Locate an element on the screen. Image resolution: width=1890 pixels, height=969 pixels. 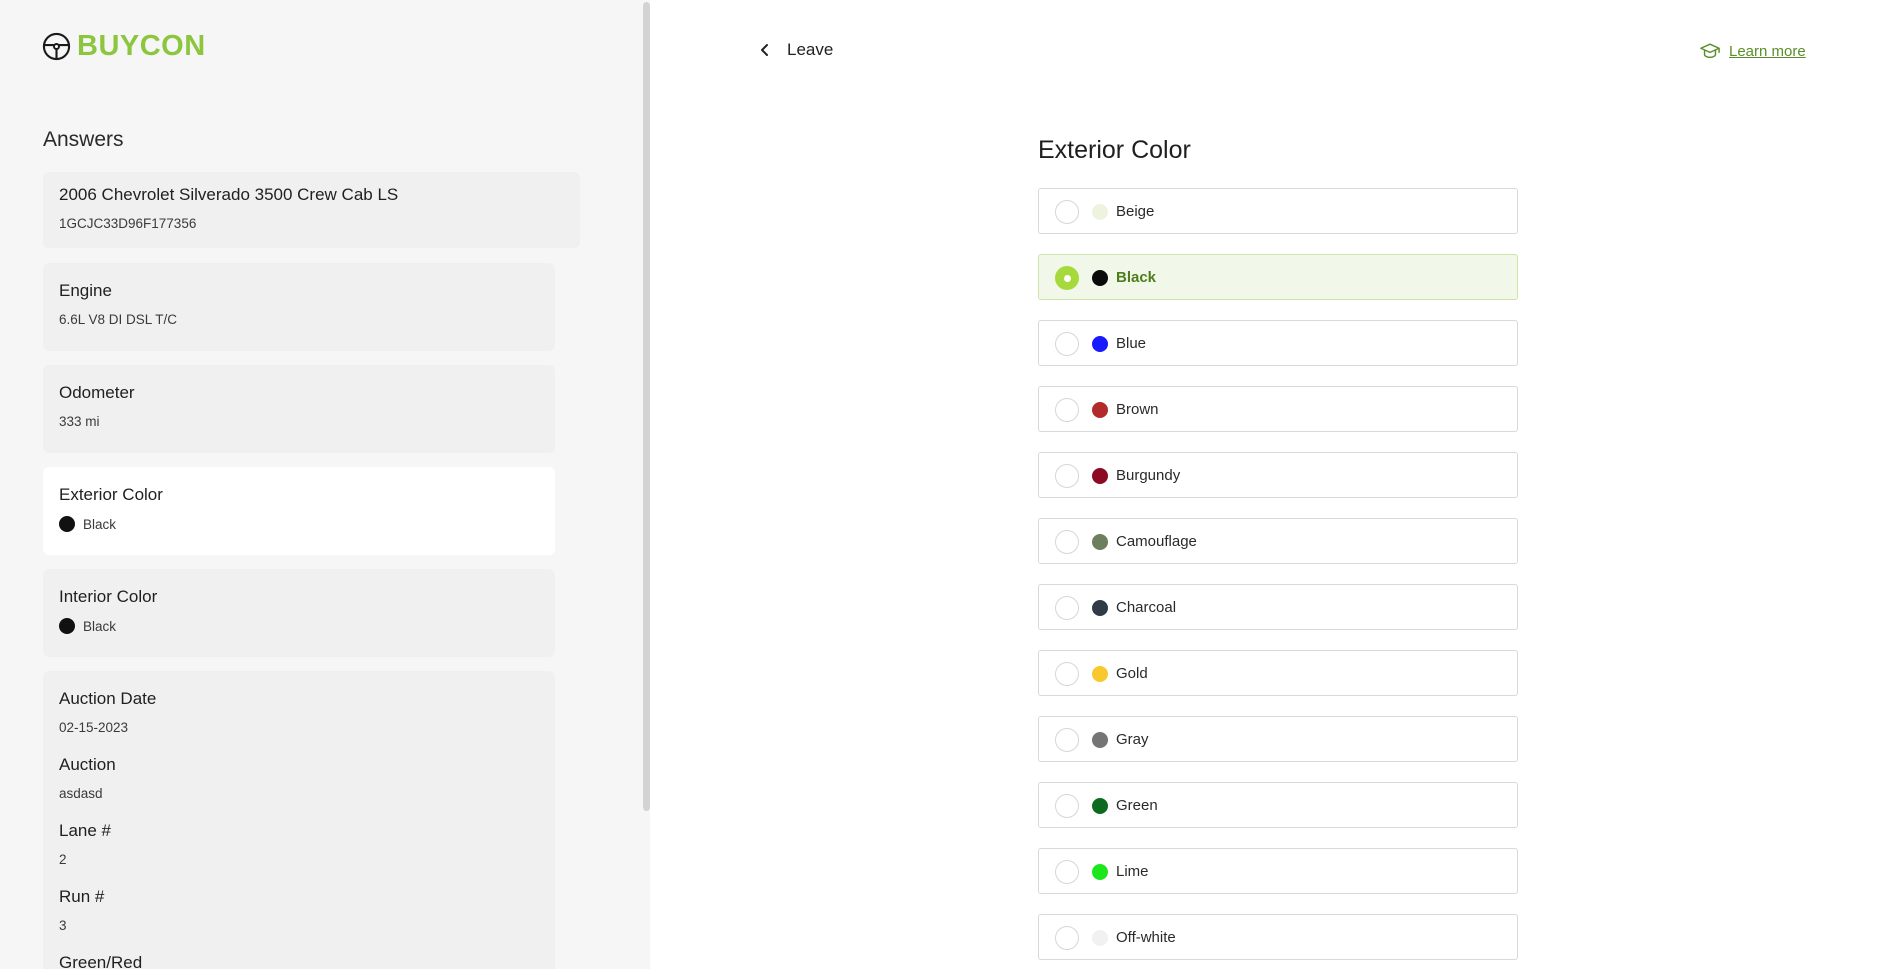
exterior-color-value: Black is located at coordinates (87, 524).